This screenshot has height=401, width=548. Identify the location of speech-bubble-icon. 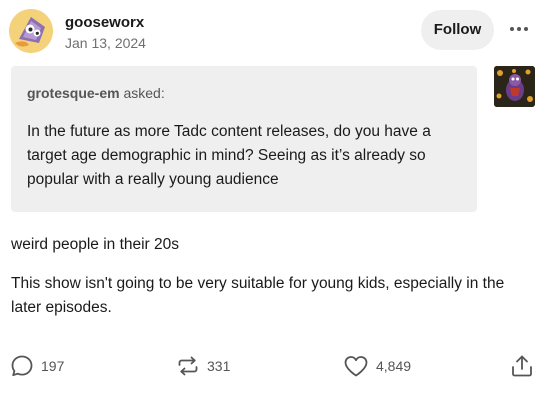
(22, 366).